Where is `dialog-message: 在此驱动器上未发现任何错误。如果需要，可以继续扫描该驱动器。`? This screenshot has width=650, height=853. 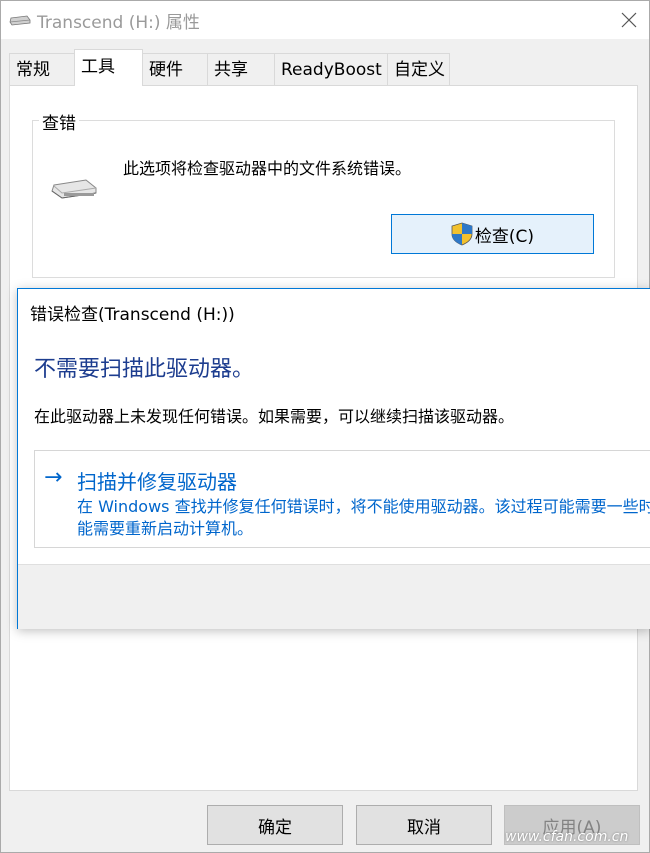
dialog-message: 在此驱动器上未发现任何错误。如果需要，可以继续扫描该驱动器。 is located at coordinates (274, 416).